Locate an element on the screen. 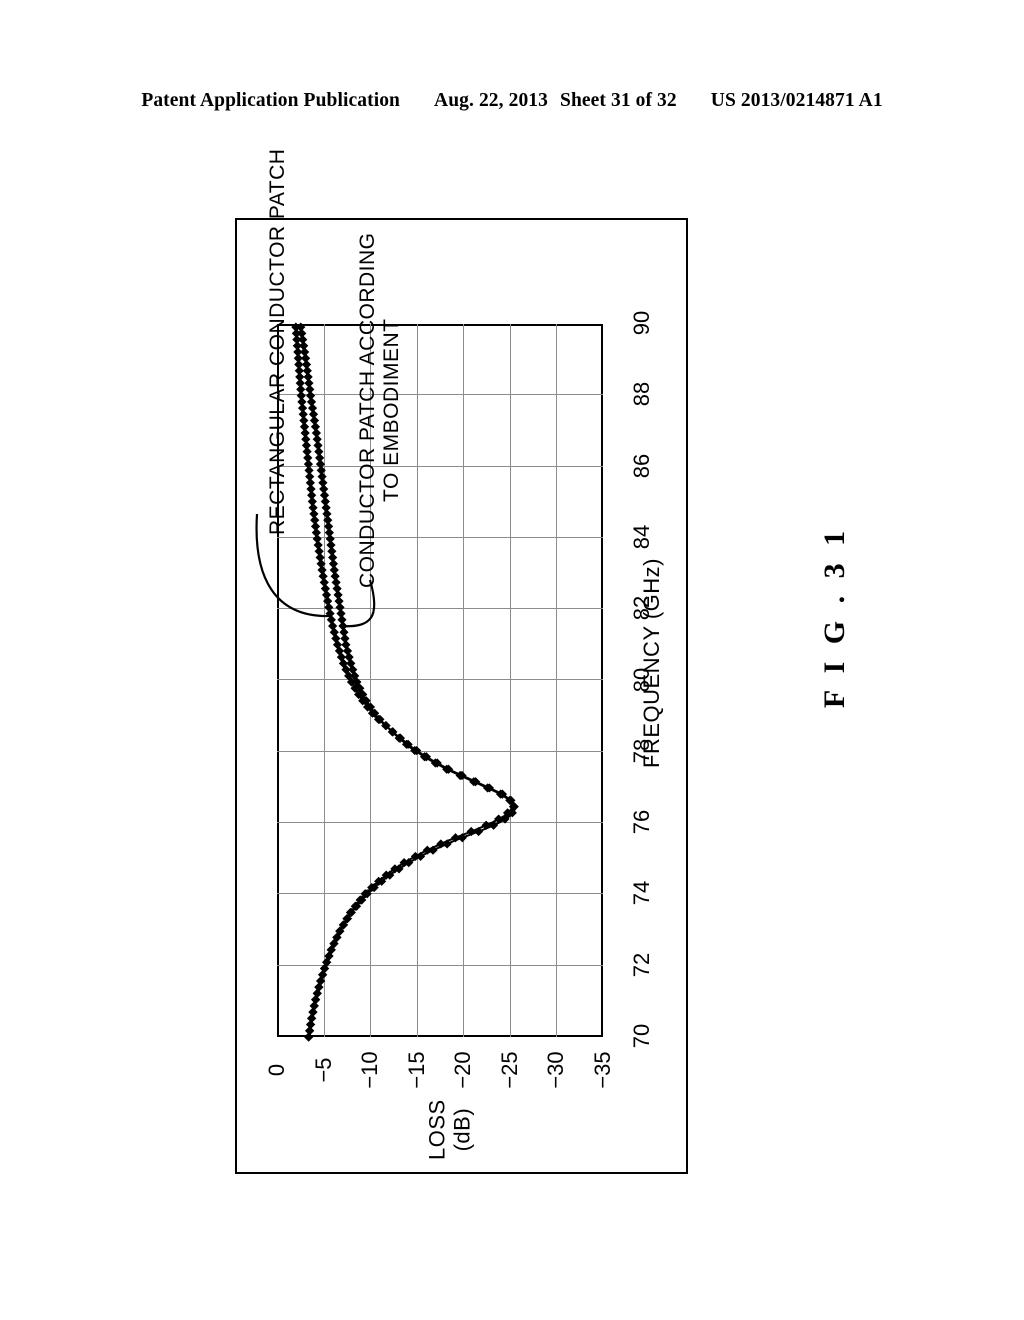 This screenshot has height=1320, width=1024. callout-embodiment-line2: TO EMBODIMENT is located at coordinates (392, 410).